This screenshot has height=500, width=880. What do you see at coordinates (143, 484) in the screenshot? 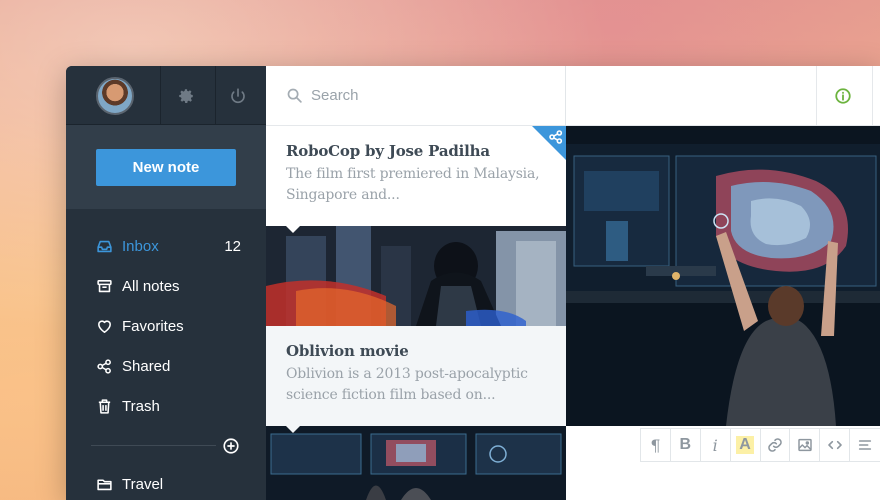
I see `sidebar-item-label: Travel` at bounding box center [143, 484].